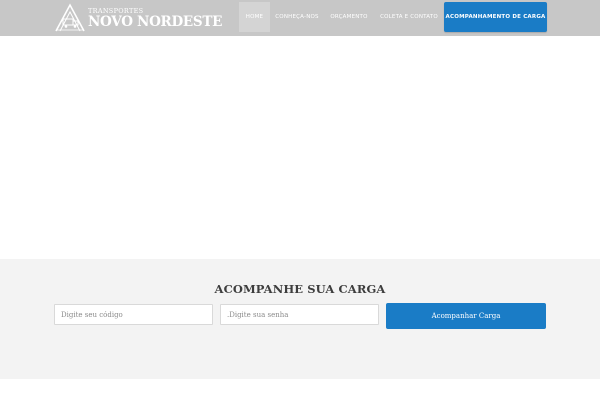 The width and height of the screenshot is (600, 400). Describe the element at coordinates (349, 17) in the screenshot. I see `nav-item-orcamento: ORÇAMENTO` at that location.